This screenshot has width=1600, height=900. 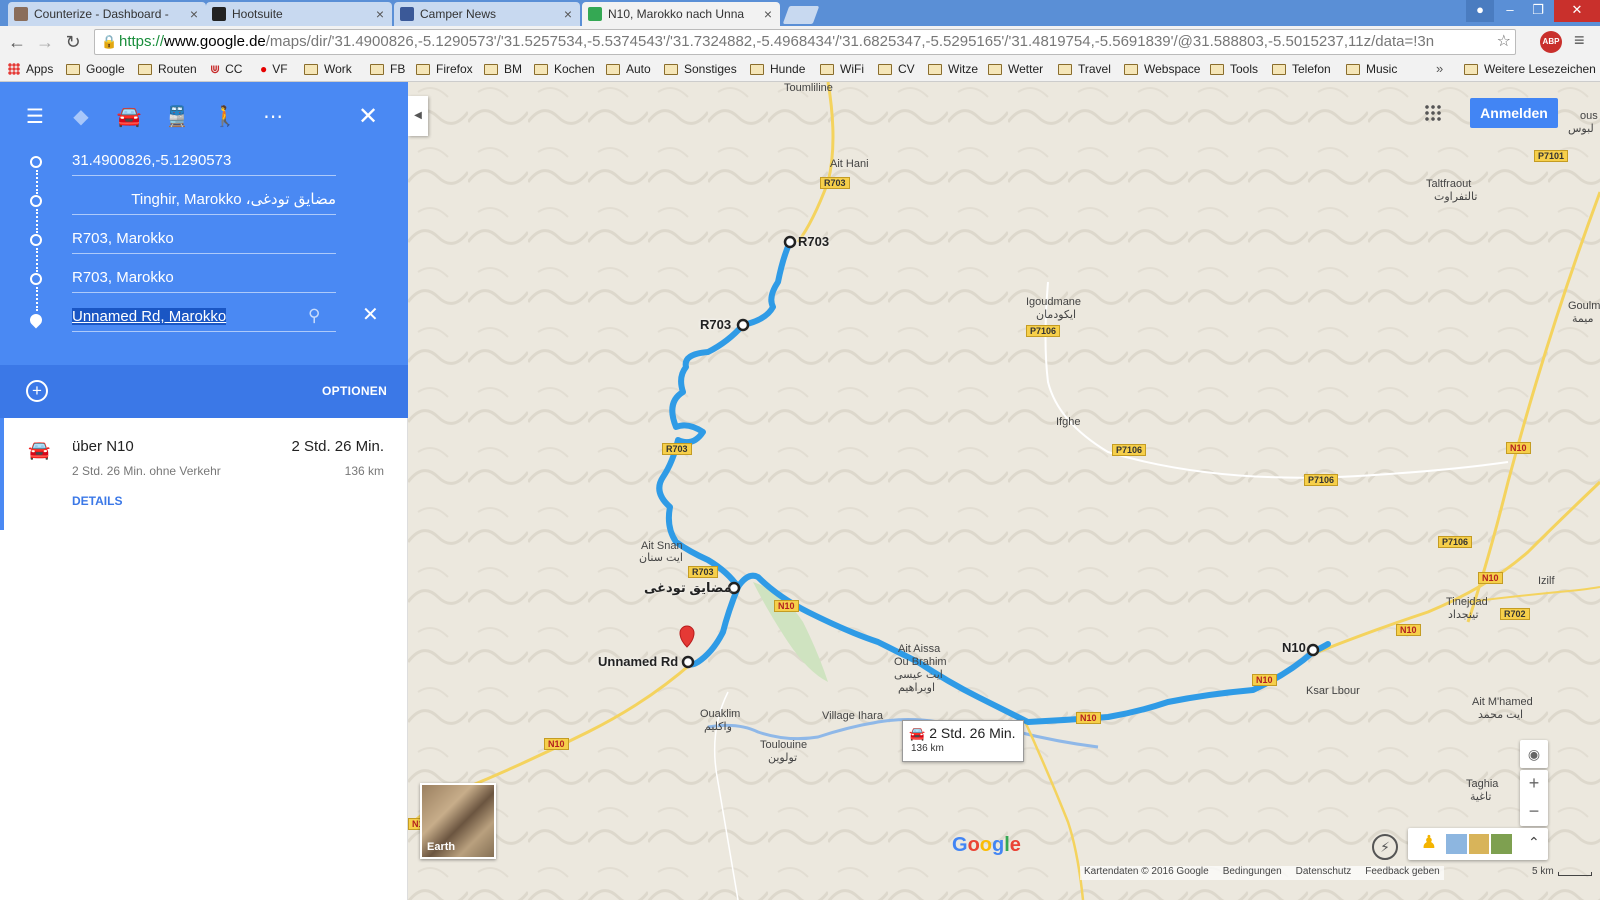 I want to click on chevron-up-icon: ⌃, so click(x=1534, y=842).